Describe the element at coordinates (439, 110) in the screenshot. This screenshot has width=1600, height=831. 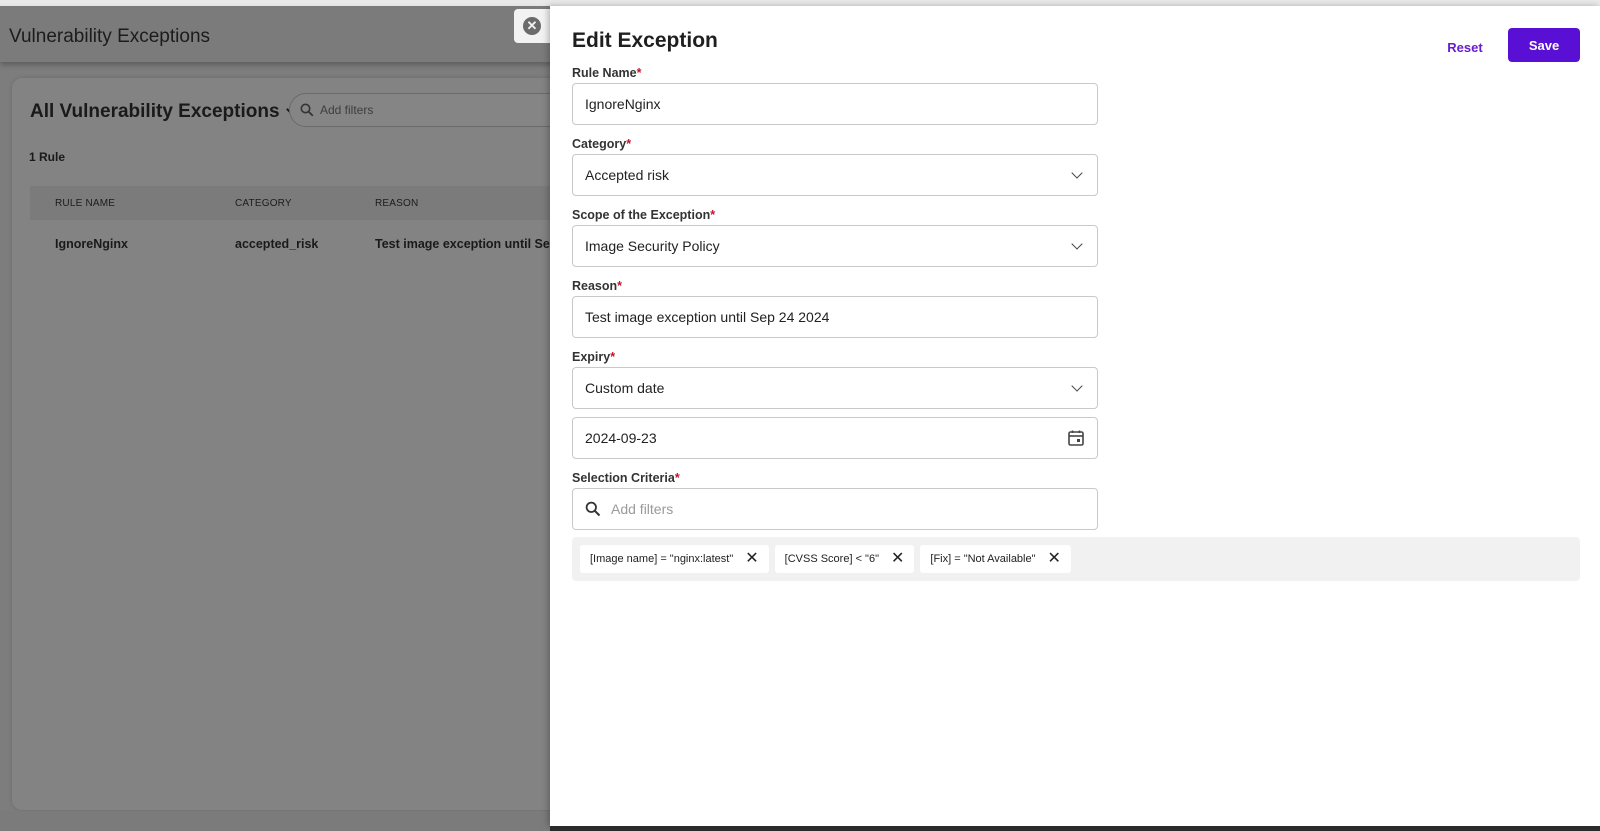
I see `filter-input: Add filters` at that location.